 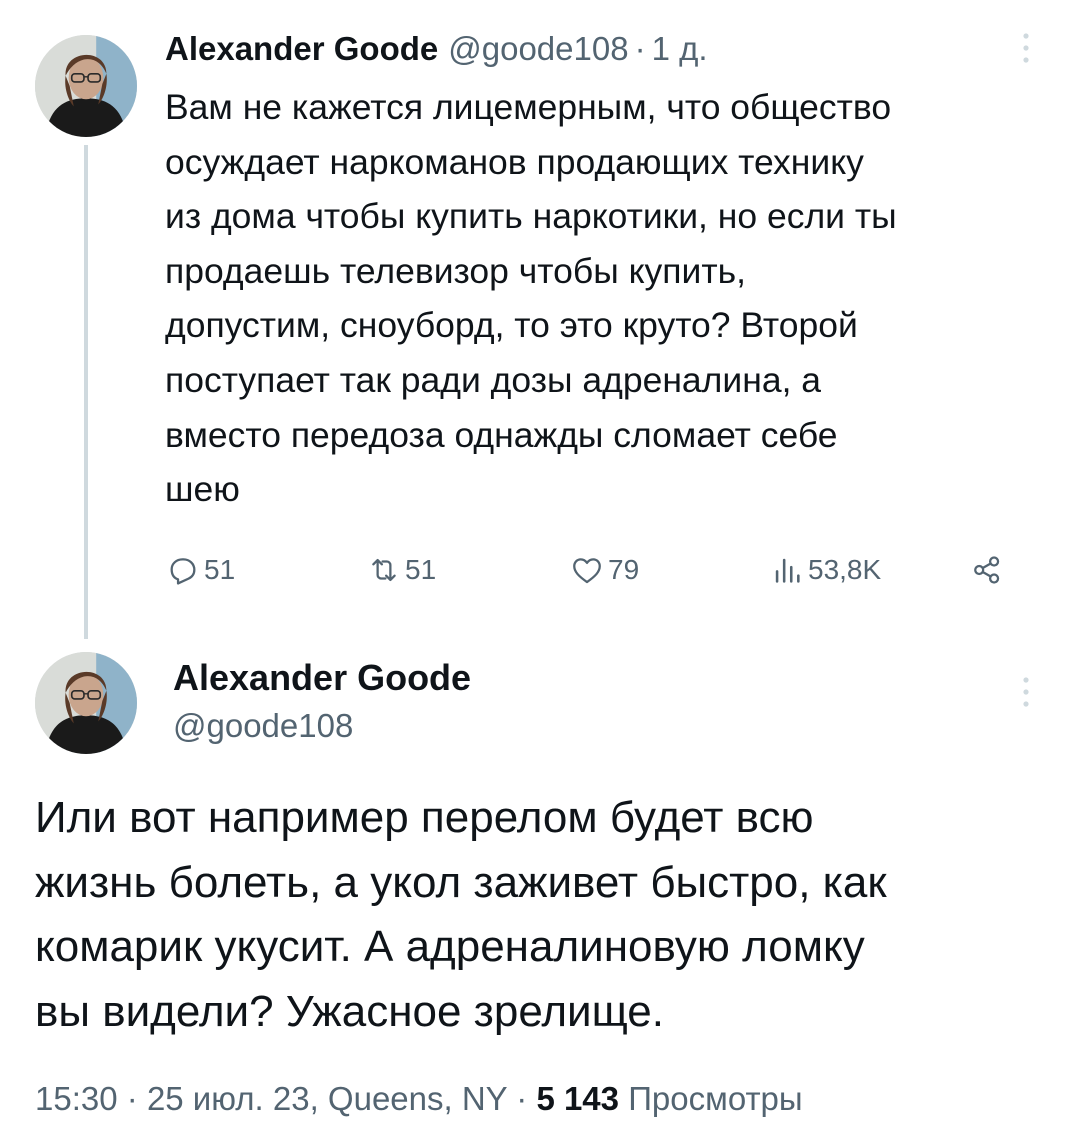 I want to click on like-icon, so click(x=587, y=571).